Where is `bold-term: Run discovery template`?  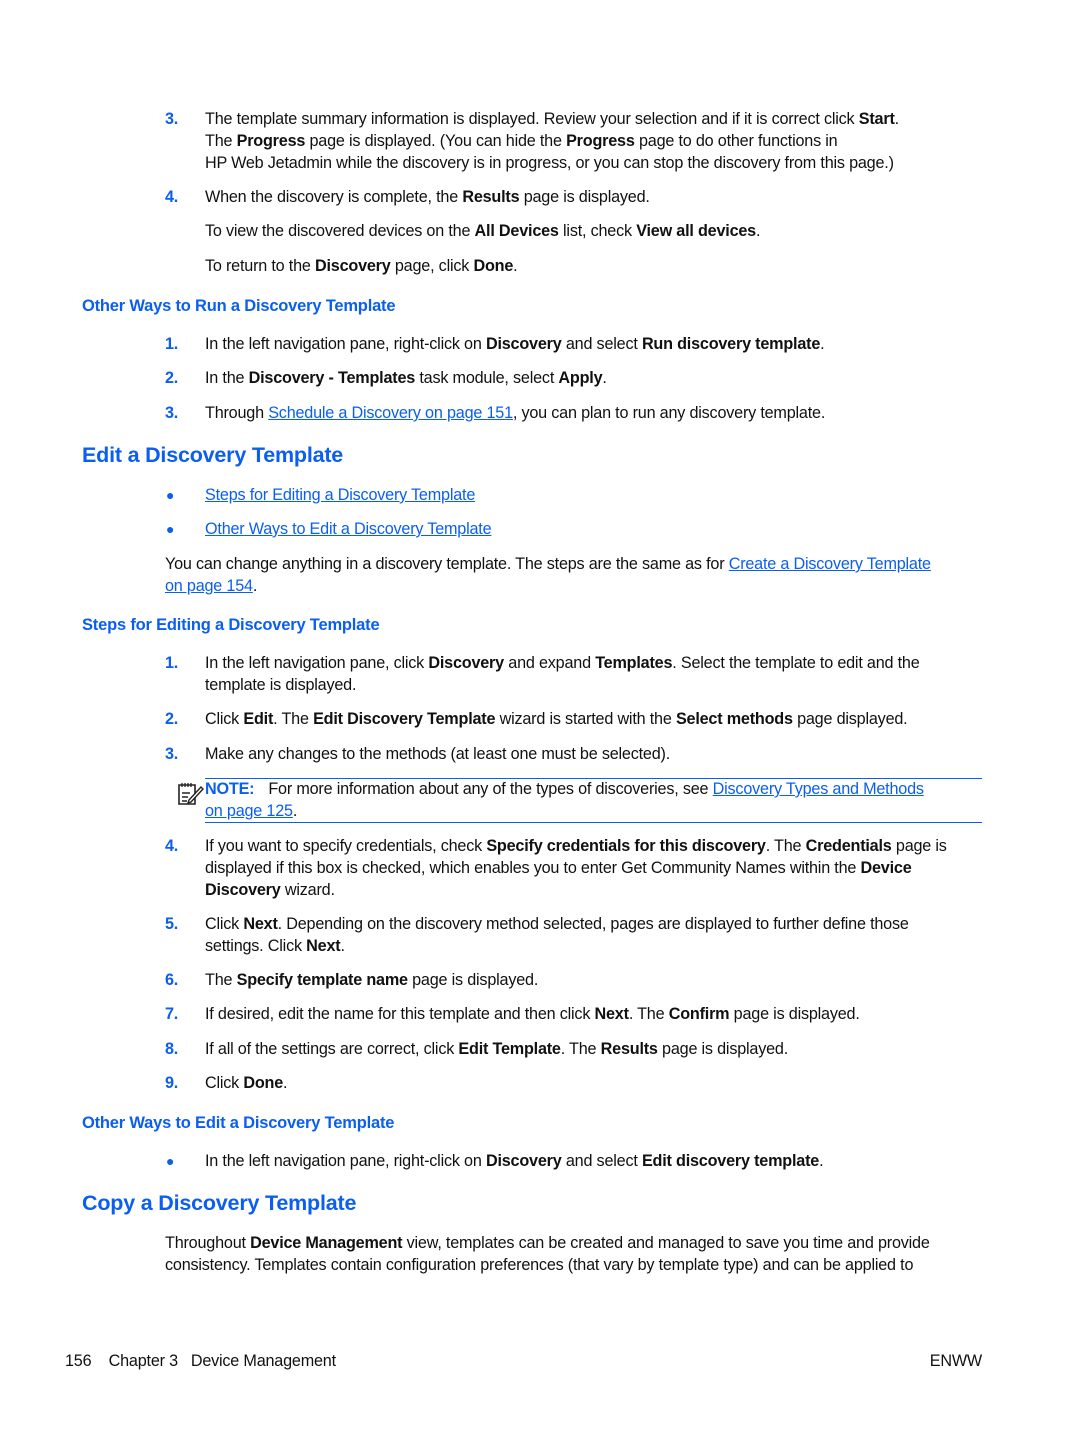 bold-term: Run discovery template is located at coordinates (731, 344).